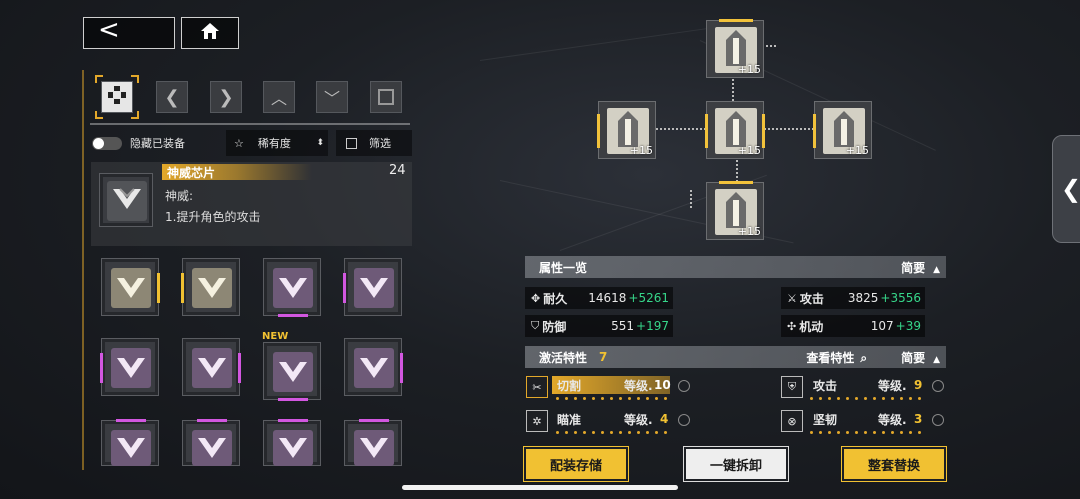 The width and height of the screenshot is (1080, 499). Describe the element at coordinates (900, 298) in the screenshot. I see `attack-bonus: +3556` at that location.